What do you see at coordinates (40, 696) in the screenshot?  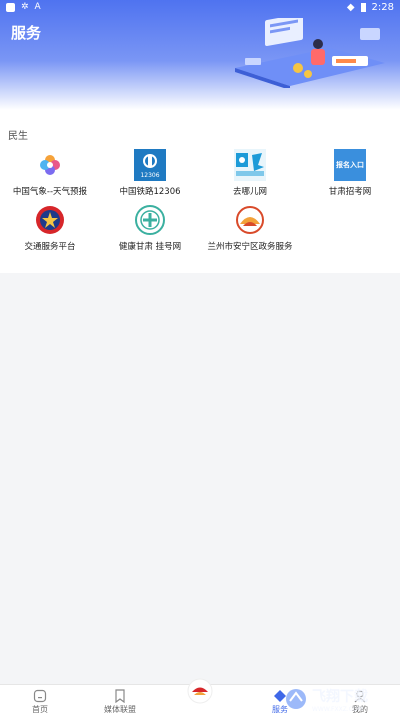 I see `home-icon` at bounding box center [40, 696].